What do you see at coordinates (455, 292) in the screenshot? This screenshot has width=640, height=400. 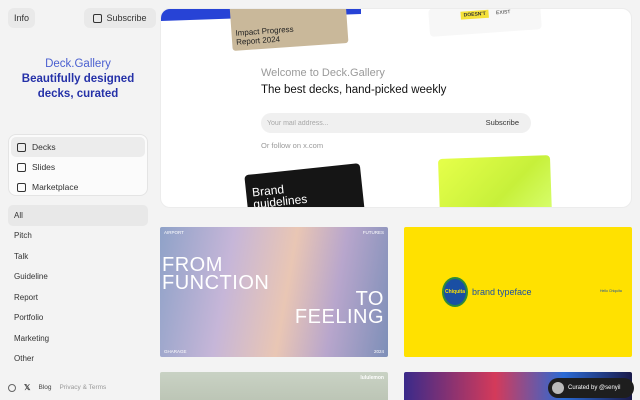 I see `chiquita-logo: Chiquita` at bounding box center [455, 292].